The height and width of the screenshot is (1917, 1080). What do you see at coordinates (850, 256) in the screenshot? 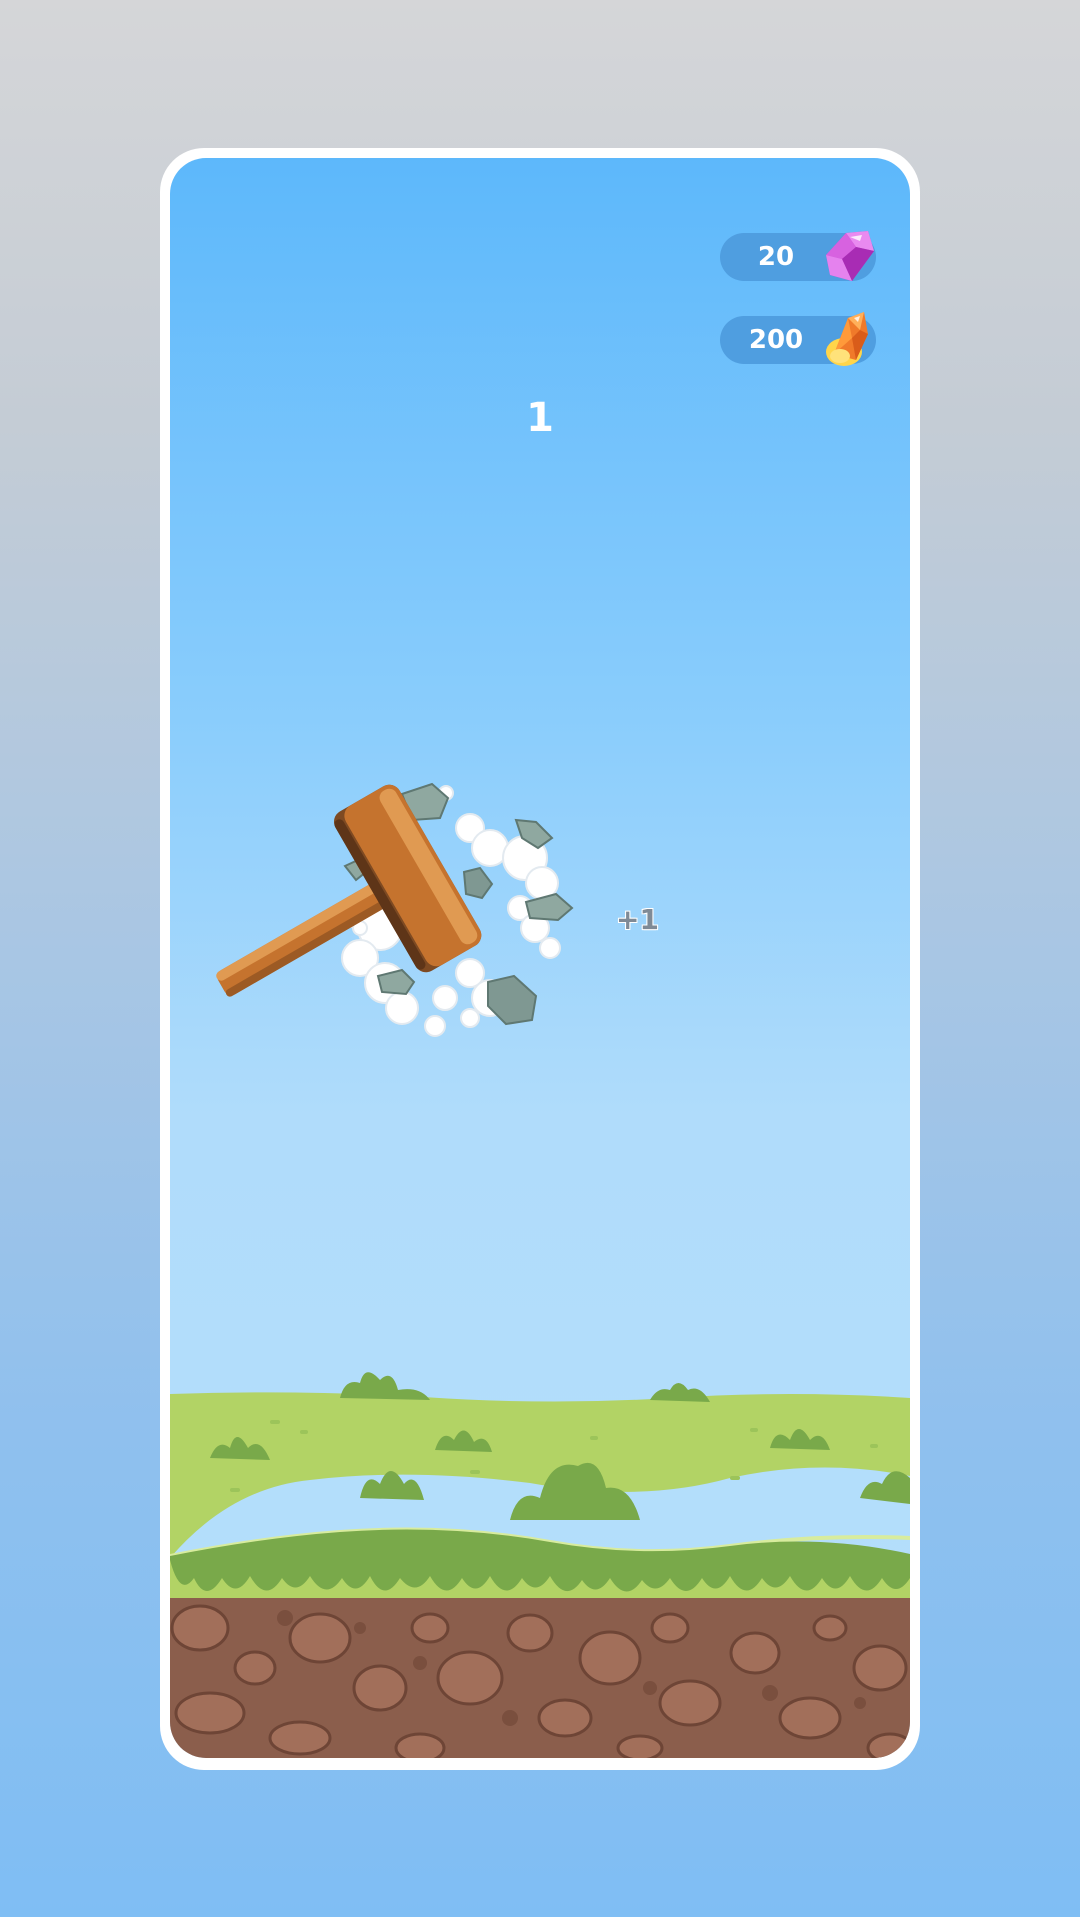
I see `pink-crystal-icon` at bounding box center [850, 256].